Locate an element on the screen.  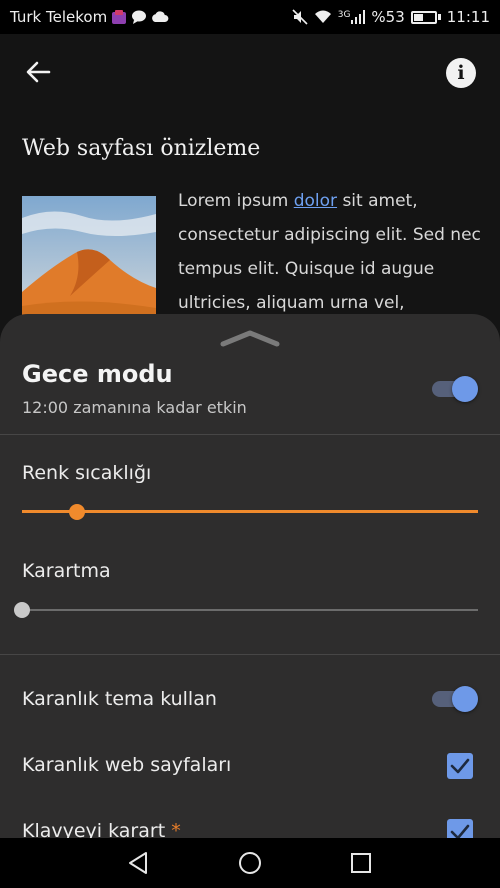
sheet-handle-icon is located at coordinates (250, 338).